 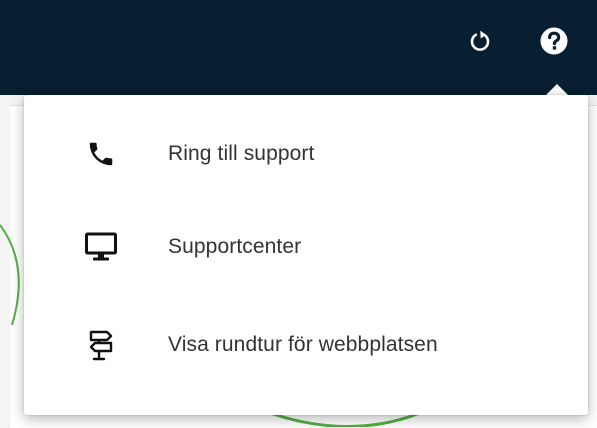 I want to click on menu-item-label: Ring till support, so click(x=241, y=153).